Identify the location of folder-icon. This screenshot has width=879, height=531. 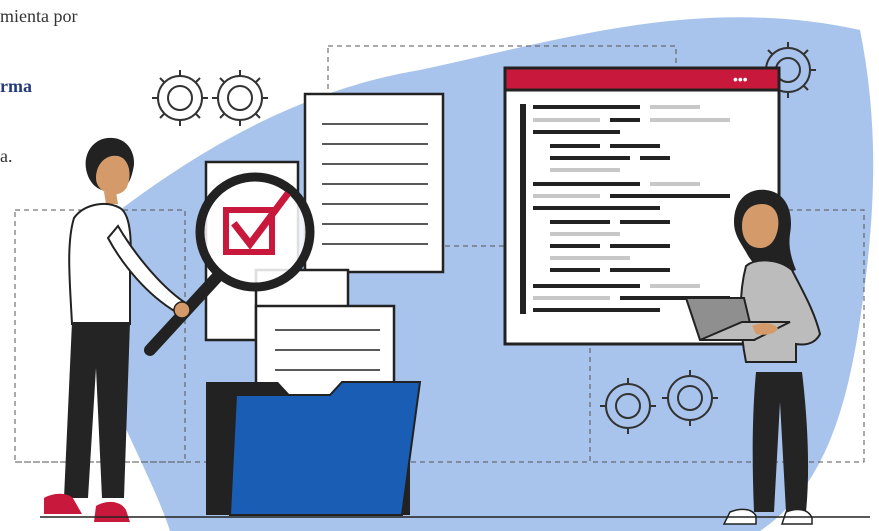
(314, 448).